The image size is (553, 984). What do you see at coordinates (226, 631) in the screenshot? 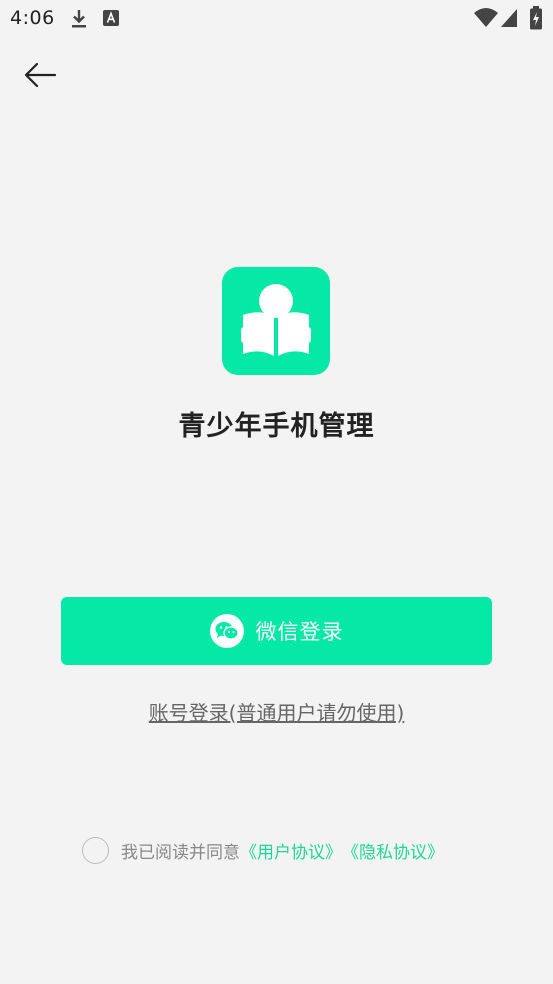
I see `wechat-icon` at bounding box center [226, 631].